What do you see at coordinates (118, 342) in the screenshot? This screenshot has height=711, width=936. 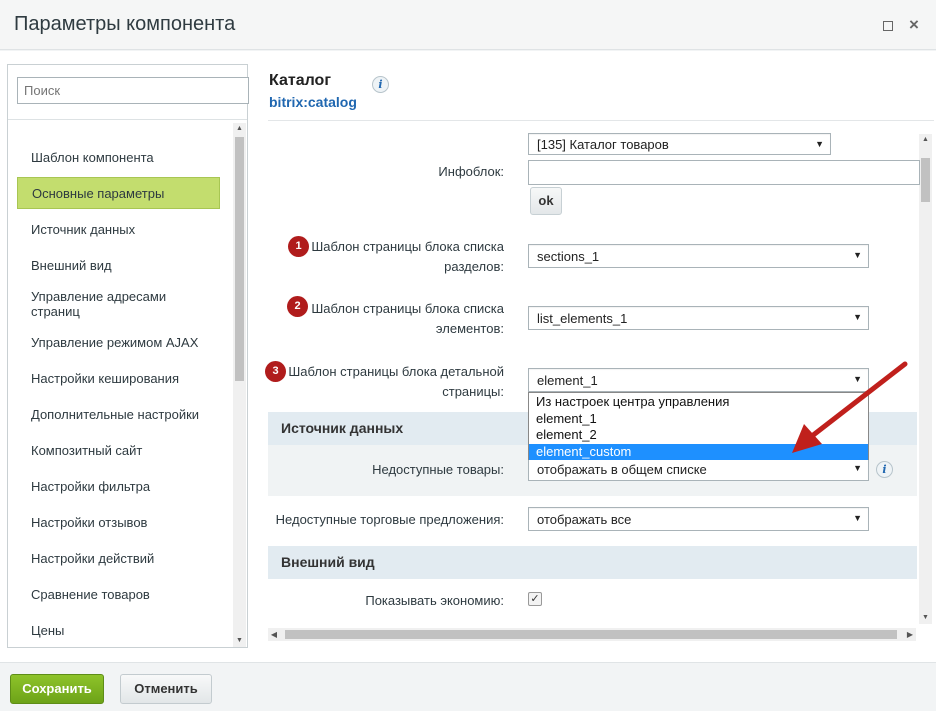 I see `sidebar-item-ajax: Управление режимом AJAX` at bounding box center [118, 342].